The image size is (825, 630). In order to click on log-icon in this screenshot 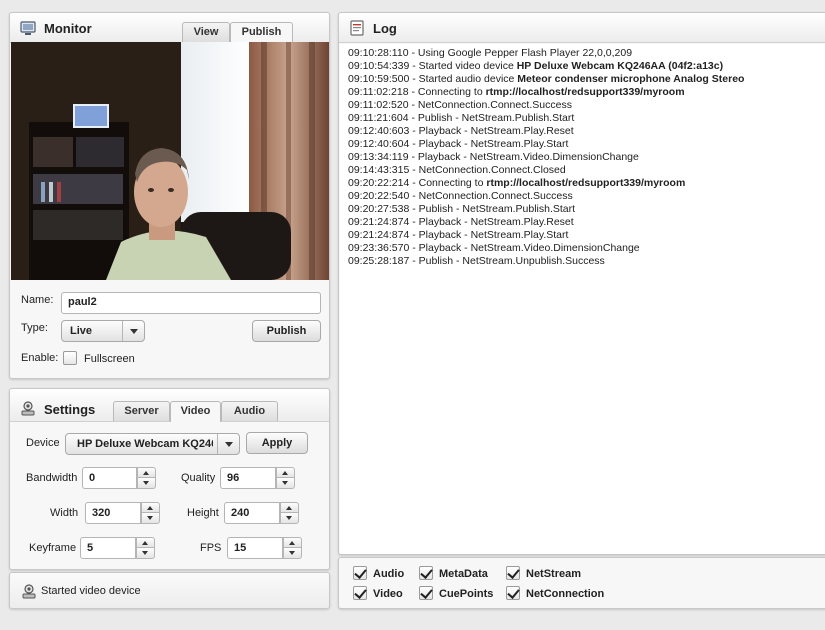, I will do `click(357, 28)`.